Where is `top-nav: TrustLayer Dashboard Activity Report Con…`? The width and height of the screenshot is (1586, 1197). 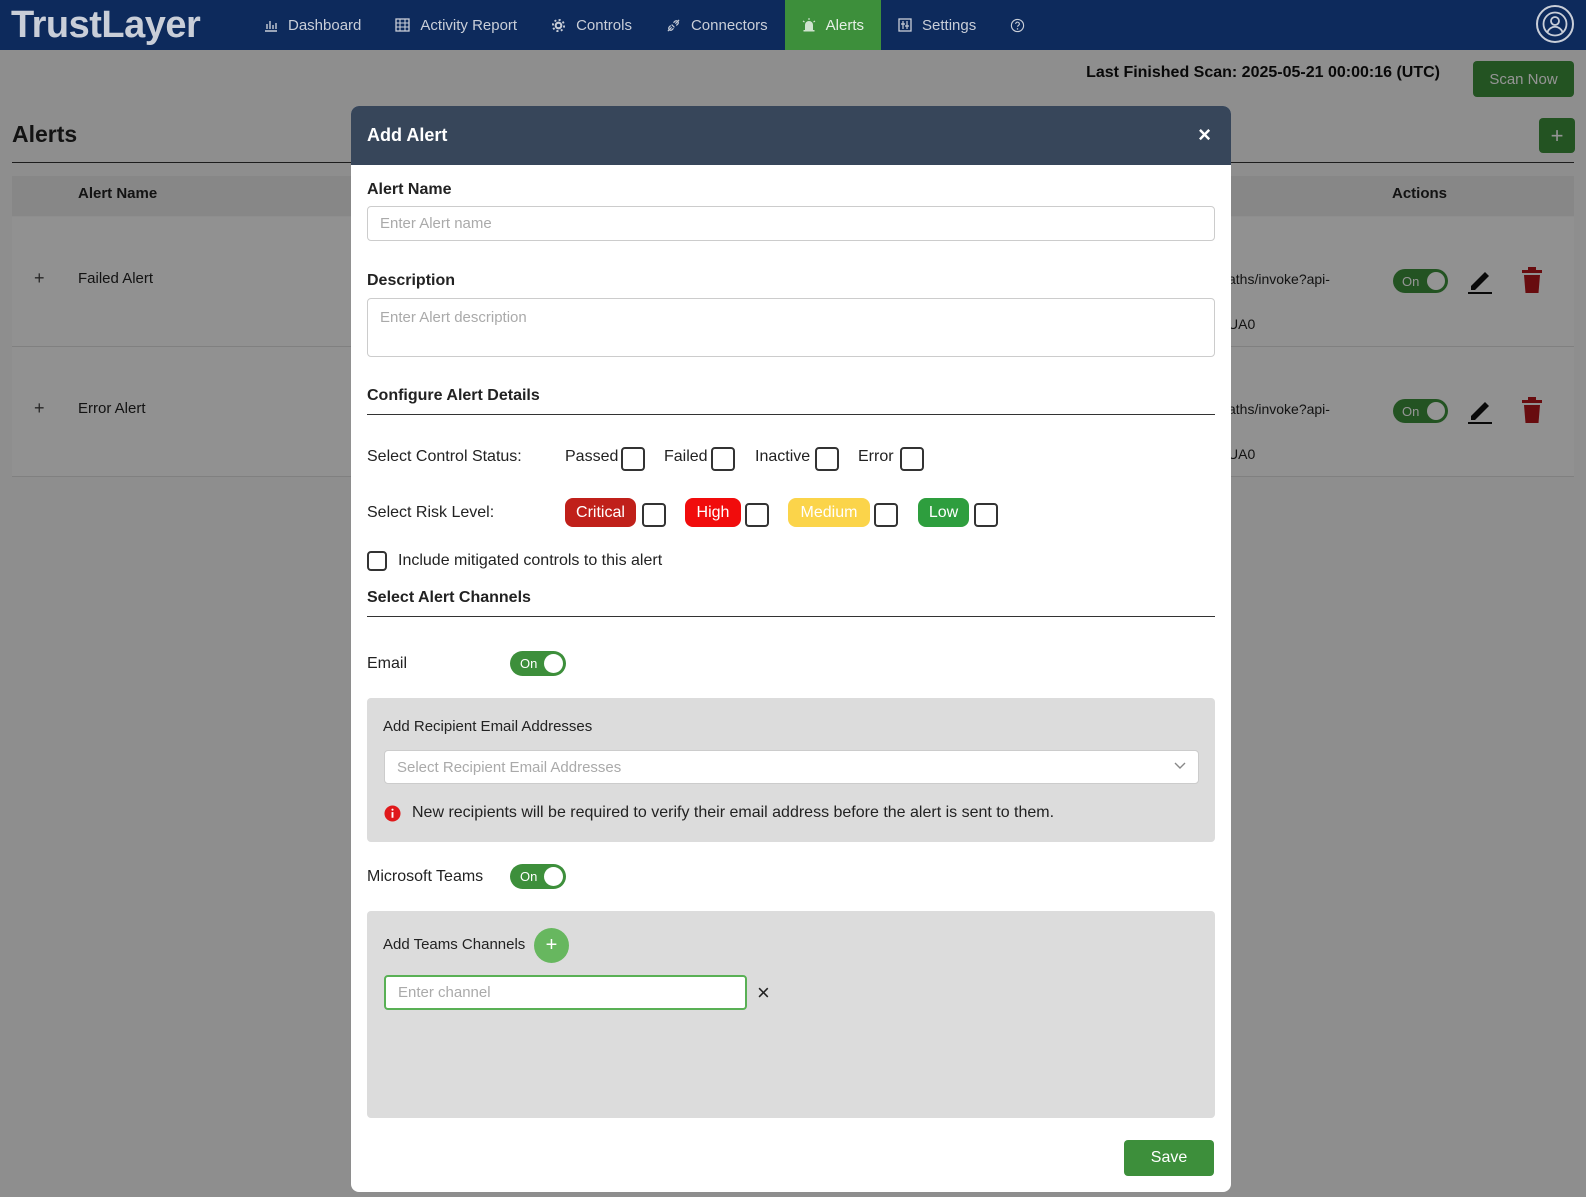
top-nav: TrustLayer Dashboard Activity Report Con… is located at coordinates (793, 25).